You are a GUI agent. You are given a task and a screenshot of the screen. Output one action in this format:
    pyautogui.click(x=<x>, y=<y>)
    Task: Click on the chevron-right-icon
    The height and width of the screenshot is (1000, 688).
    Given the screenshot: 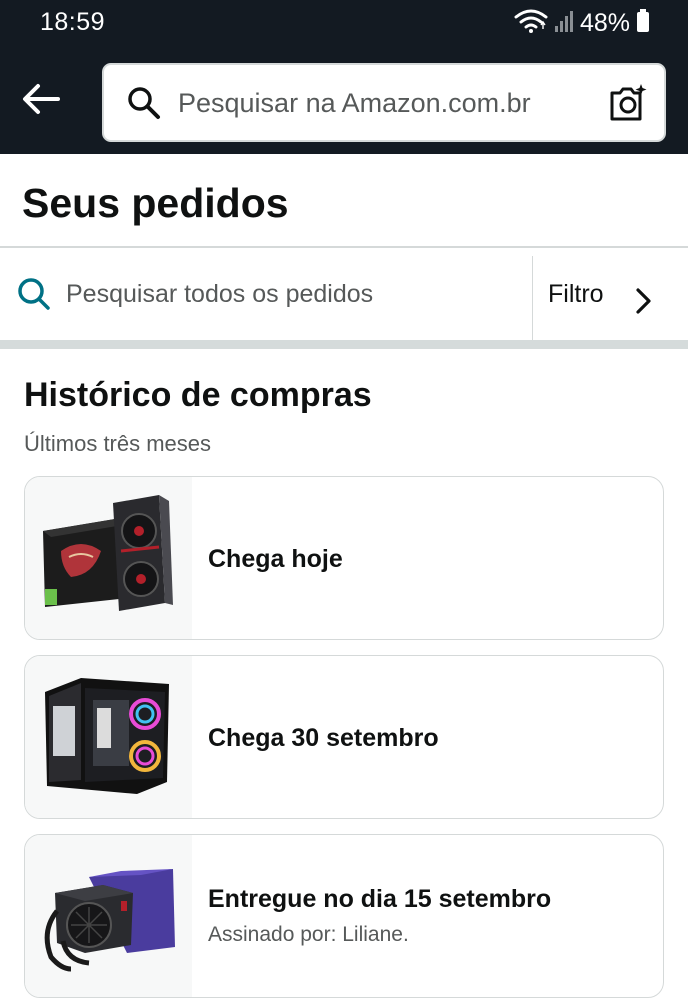 What is the action you would take?
    pyautogui.click(x=643, y=301)
    